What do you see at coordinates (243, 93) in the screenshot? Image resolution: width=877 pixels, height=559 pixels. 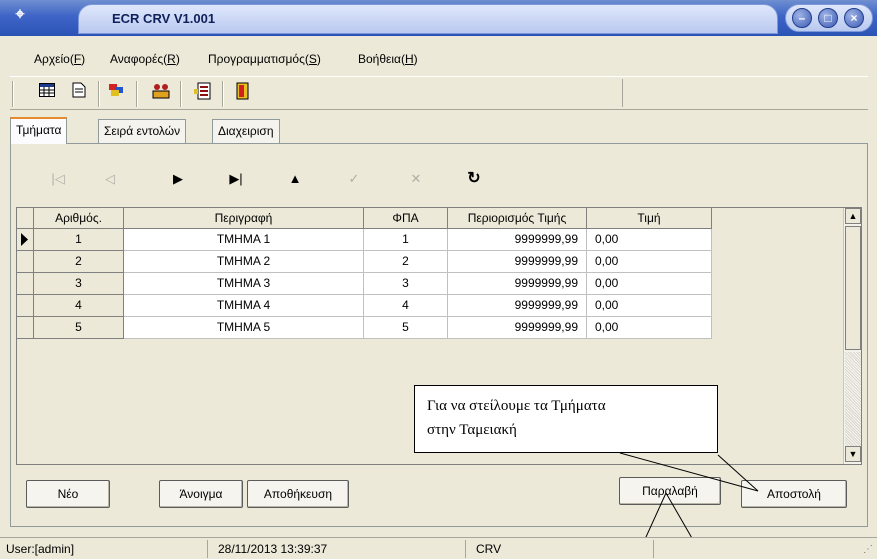 I see `exit-door-icon` at bounding box center [243, 93].